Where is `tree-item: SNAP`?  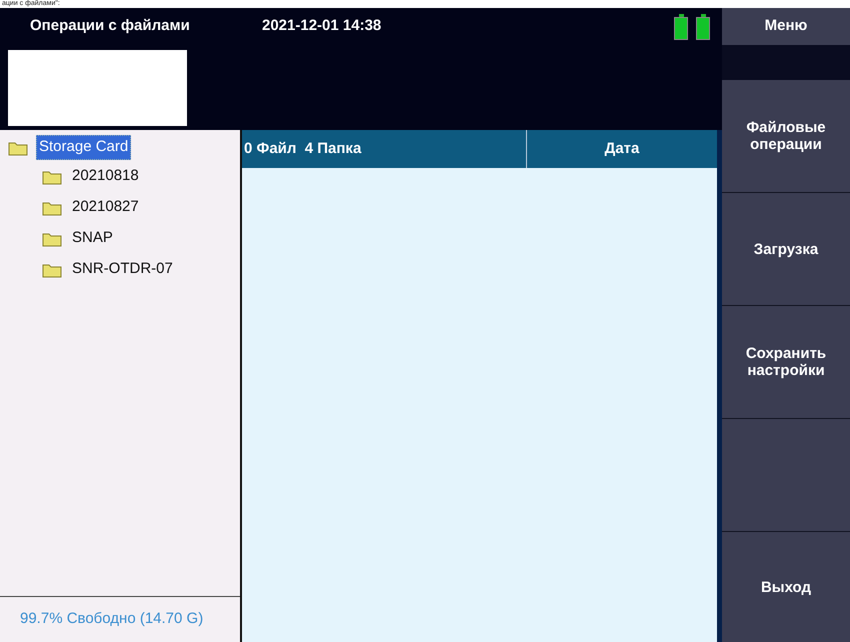
tree-item: SNAP is located at coordinates (92, 238).